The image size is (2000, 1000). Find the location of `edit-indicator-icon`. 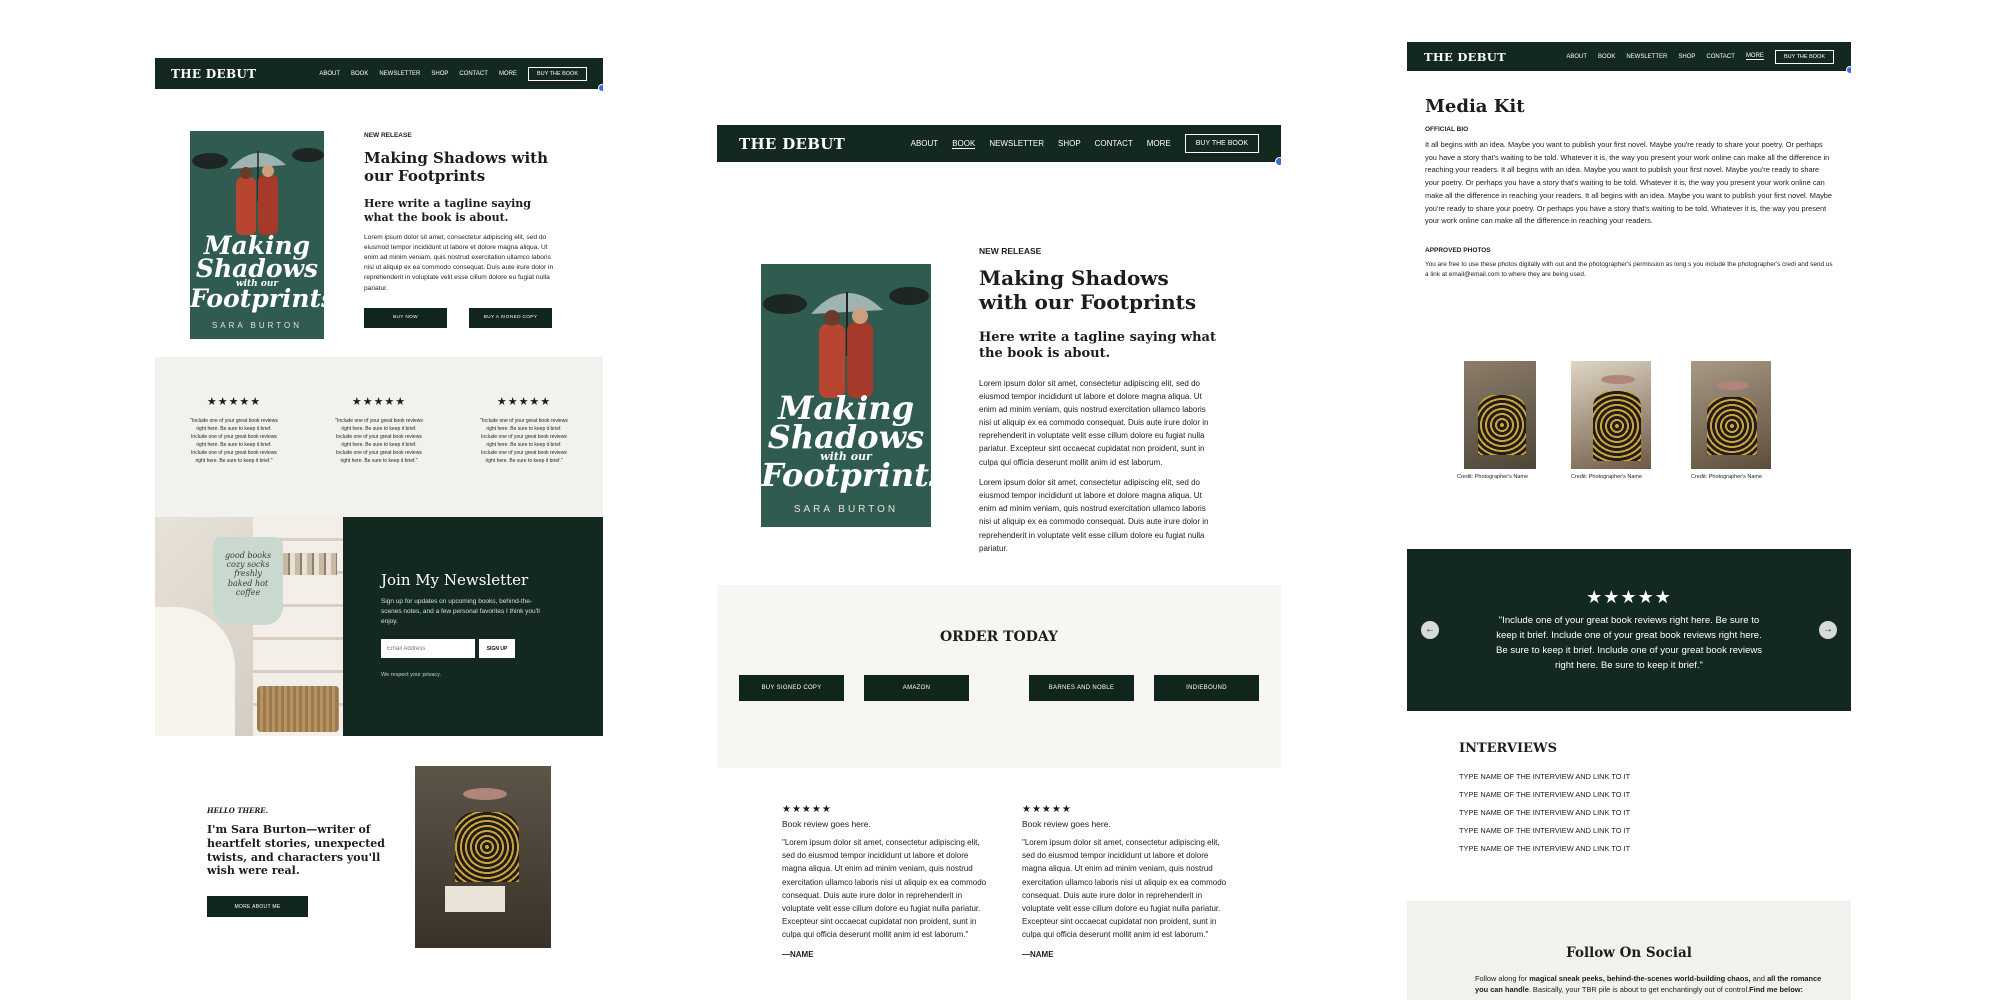

edit-indicator-icon is located at coordinates (1848, 70).